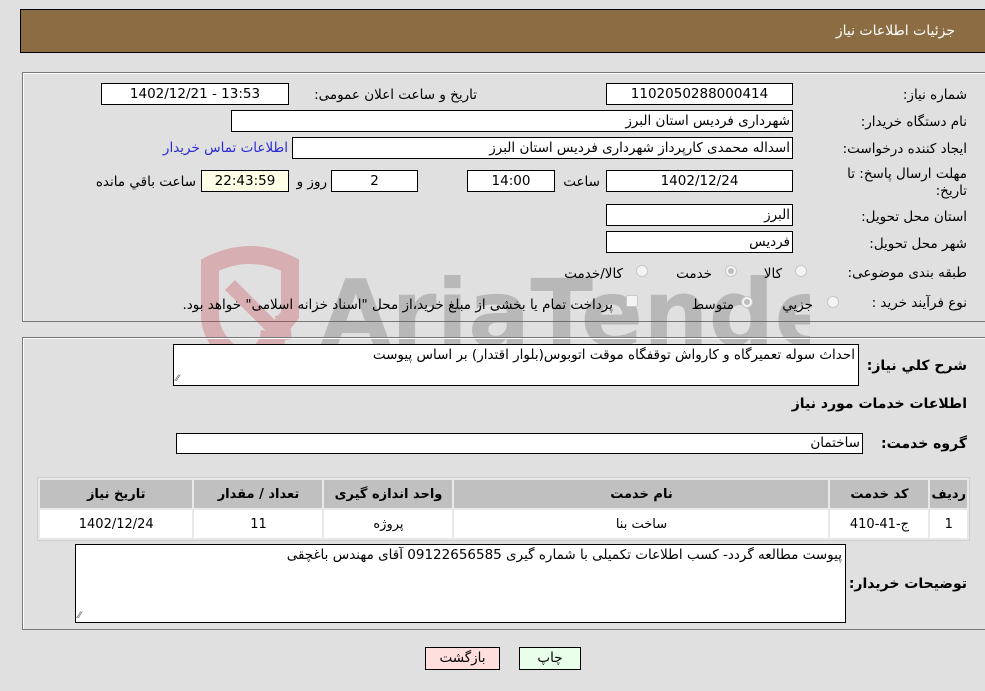  Describe the element at coordinates (772, 274) in the screenshot. I see `category-option-goods: کالا` at that location.